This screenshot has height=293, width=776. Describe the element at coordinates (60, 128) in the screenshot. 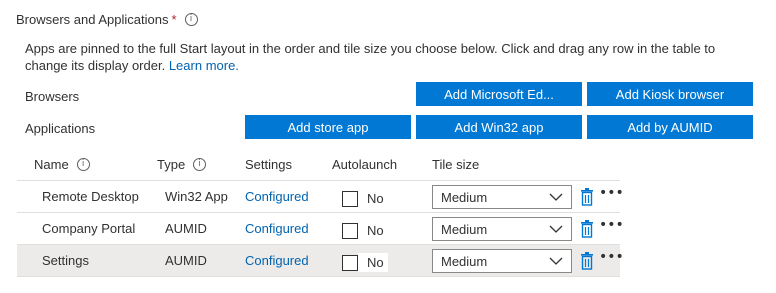

I see `applications-label: Applications` at that location.